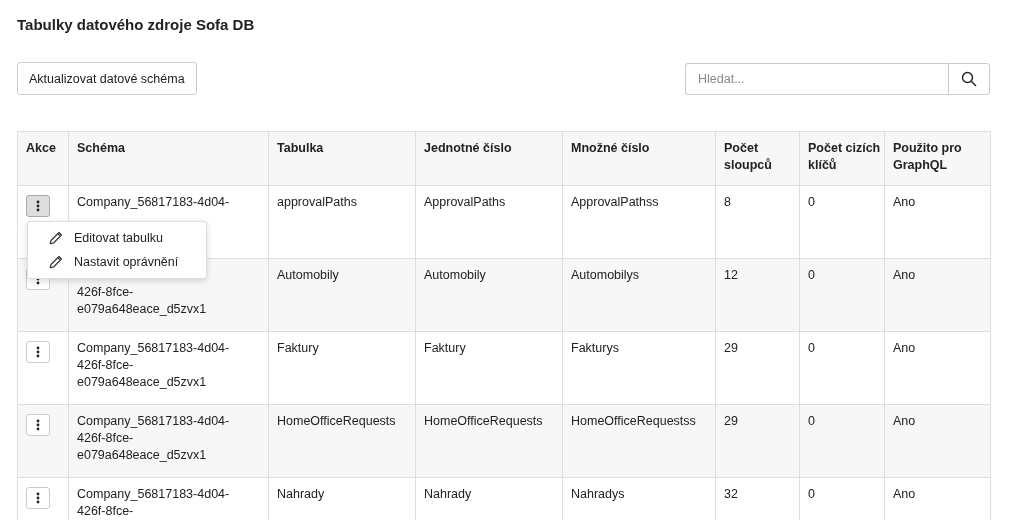 This screenshot has width=1011, height=520. What do you see at coordinates (136, 25) in the screenshot?
I see `page-title: Tabulky datového zdroje Sofa DB` at bounding box center [136, 25].